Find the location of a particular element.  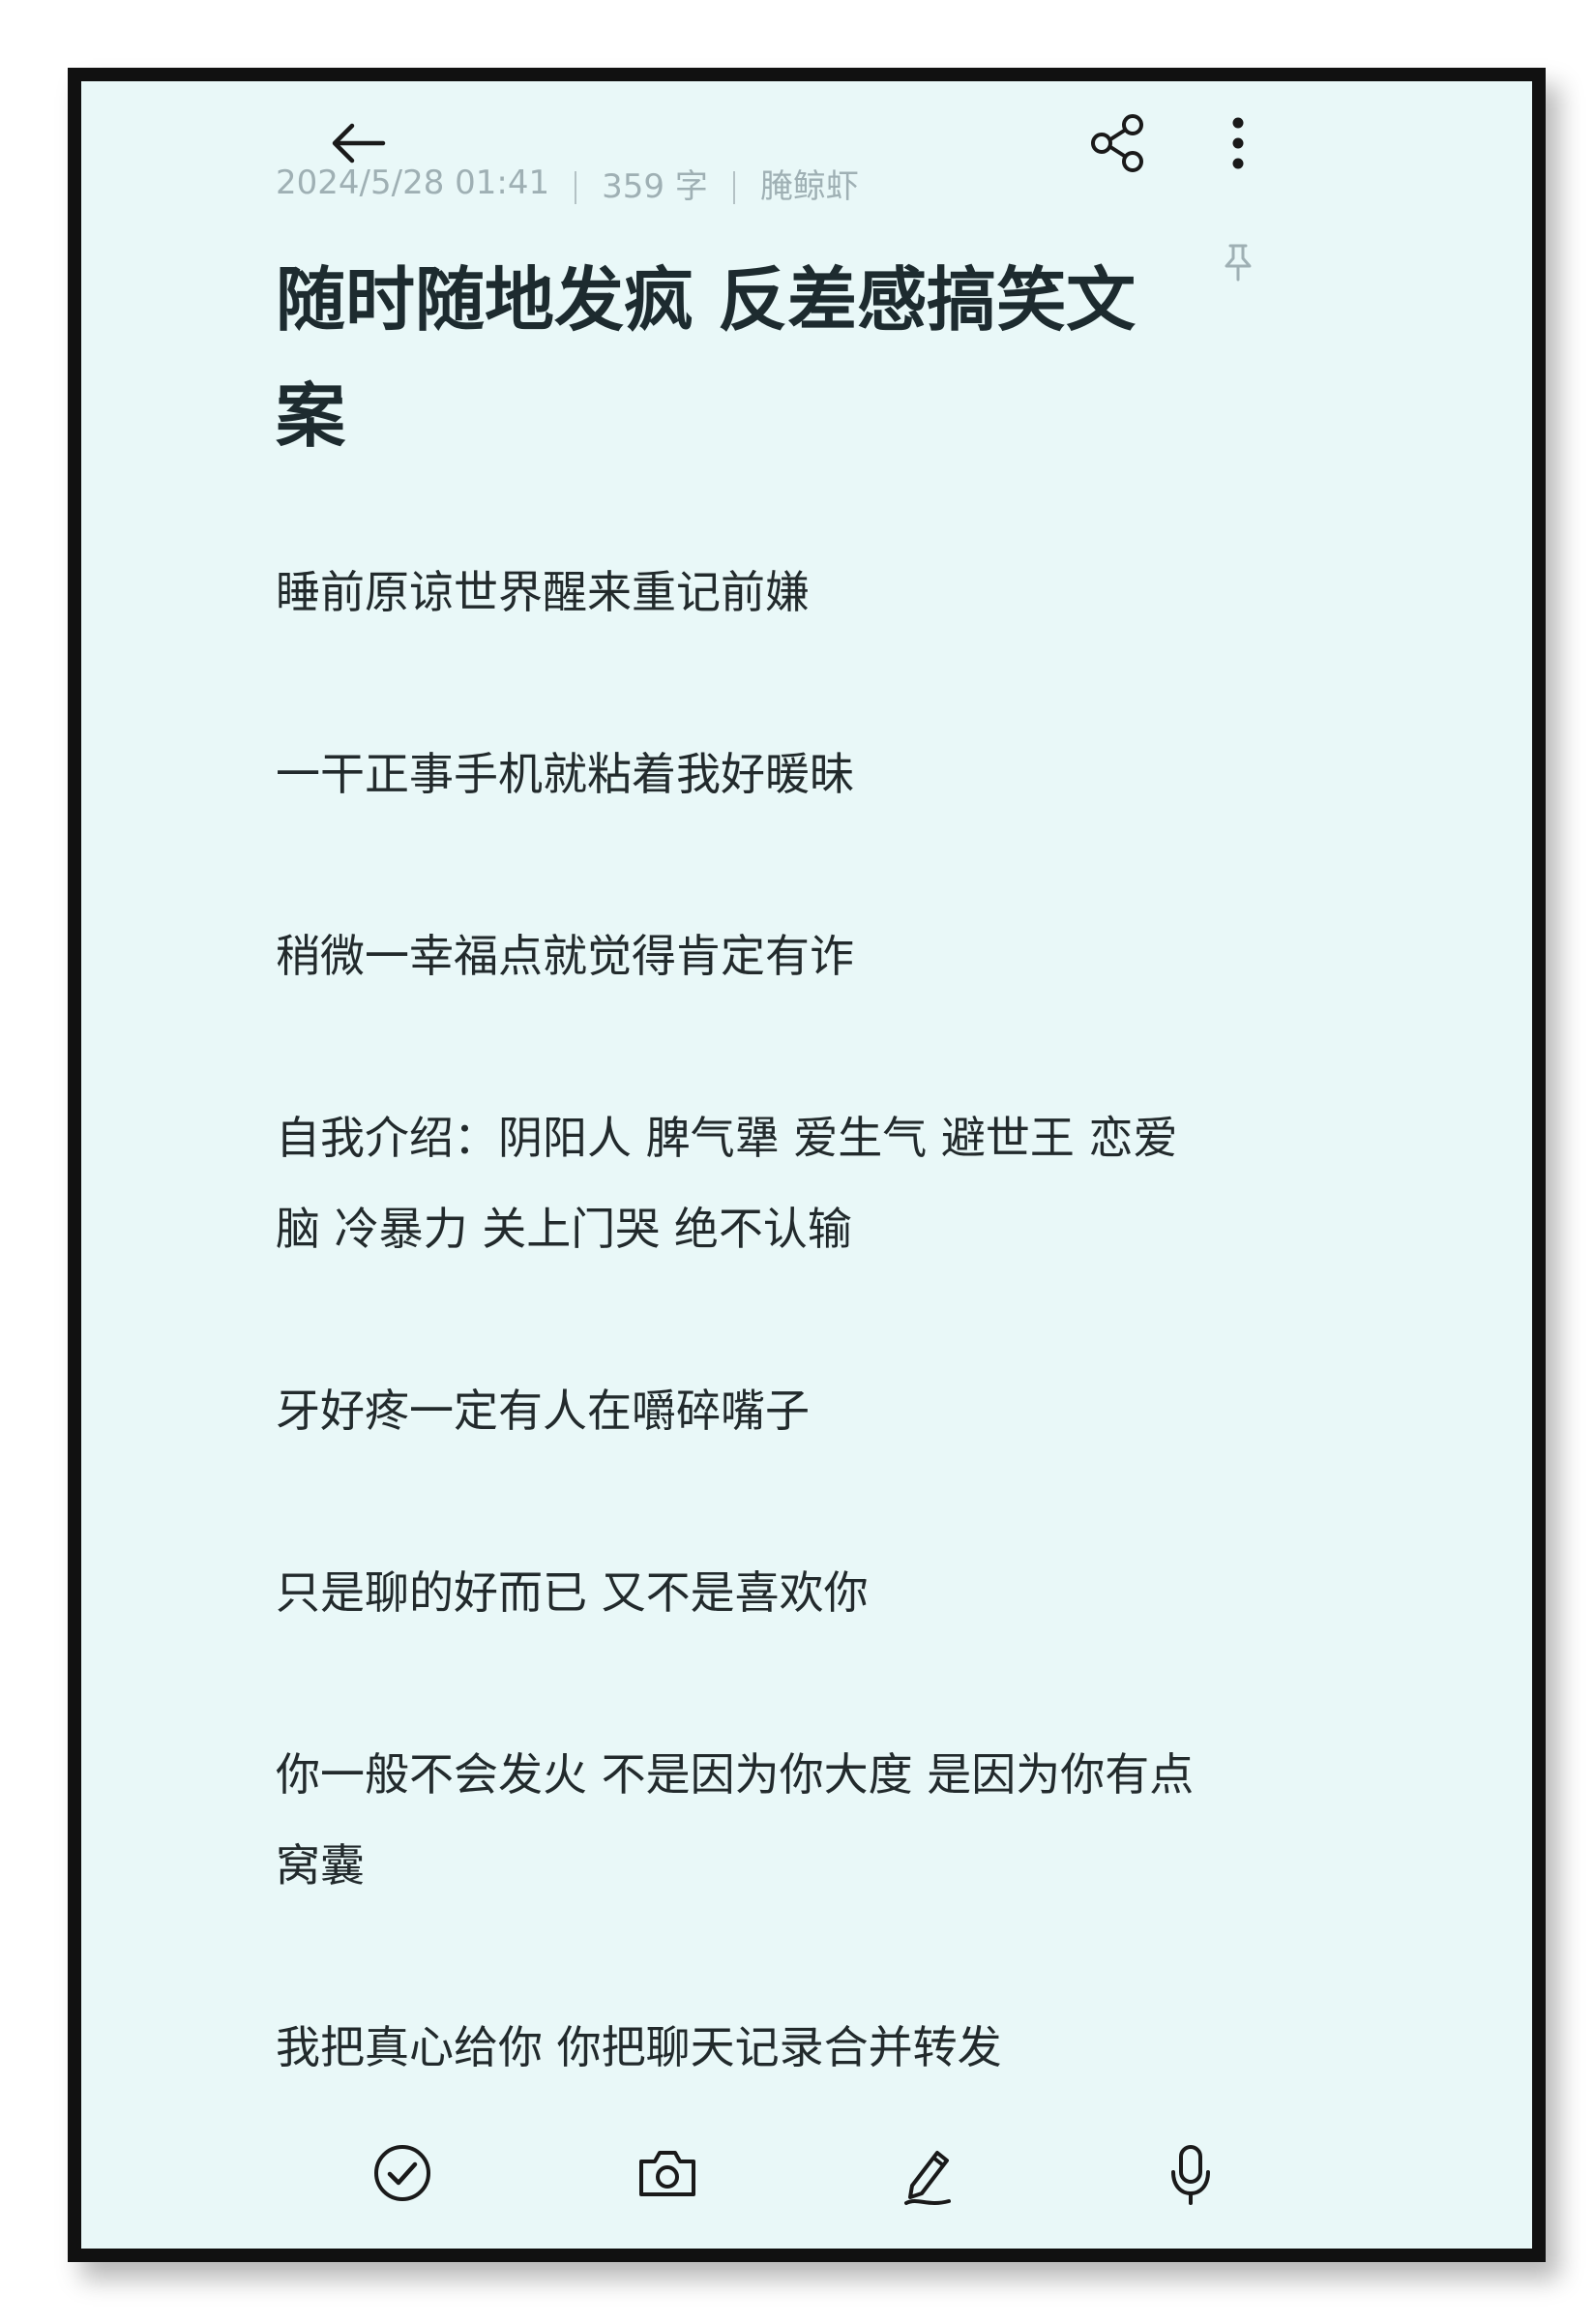

note-paragraph: 我把真心给你 你把聊天记录合并转发 is located at coordinates (639, 2047).